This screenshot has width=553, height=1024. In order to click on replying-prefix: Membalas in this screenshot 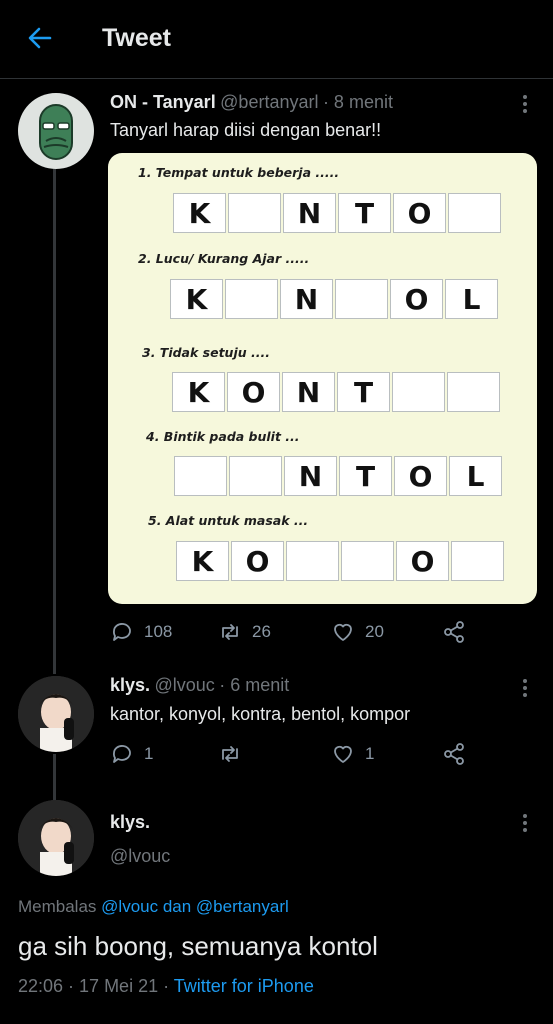, I will do `click(57, 906)`.